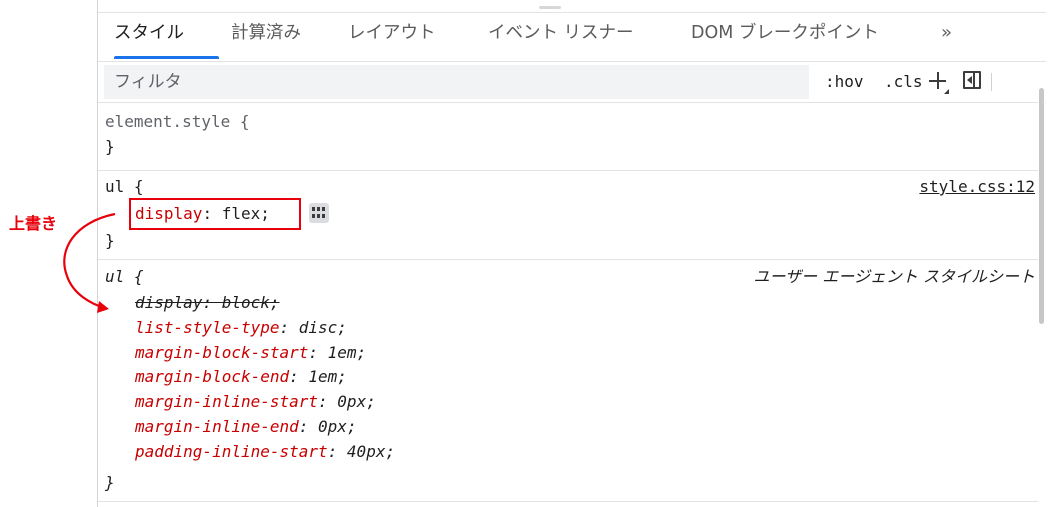  I want to click on declaration-margin-block-start: margin-block-start: 1em;, so click(250, 353).